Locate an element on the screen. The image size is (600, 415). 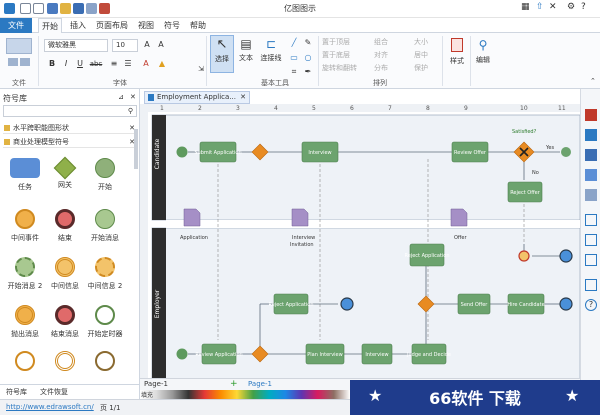
align-item: 对齐 is located at coordinates (381, 55).